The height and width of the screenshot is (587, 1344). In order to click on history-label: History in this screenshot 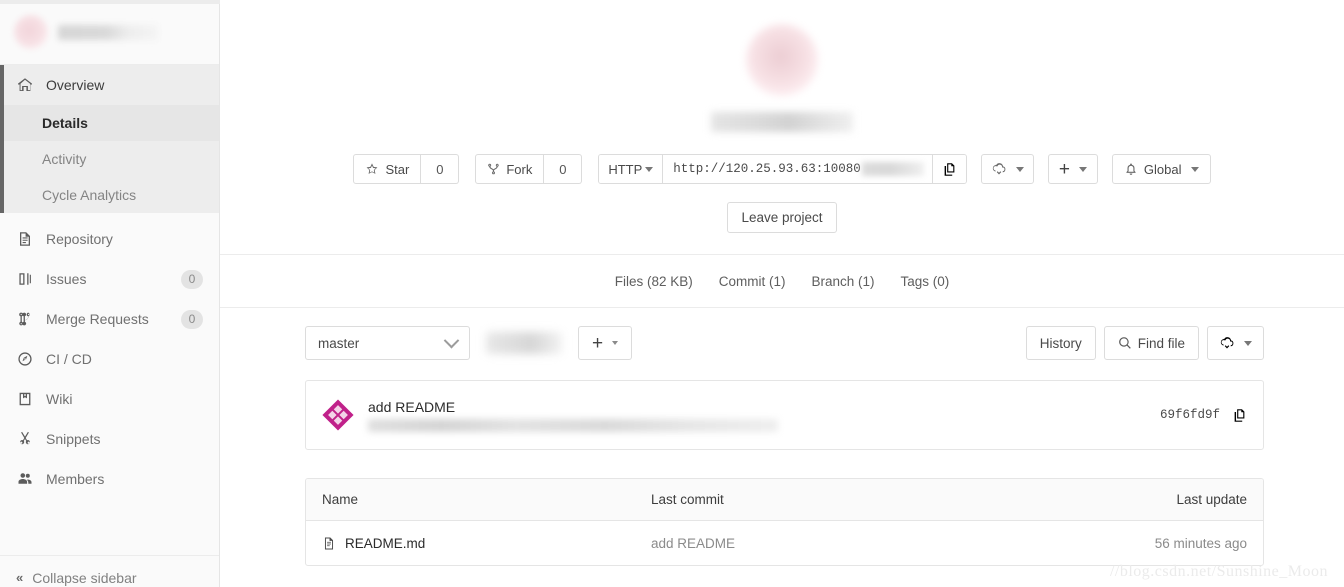, I will do `click(1060, 343)`.